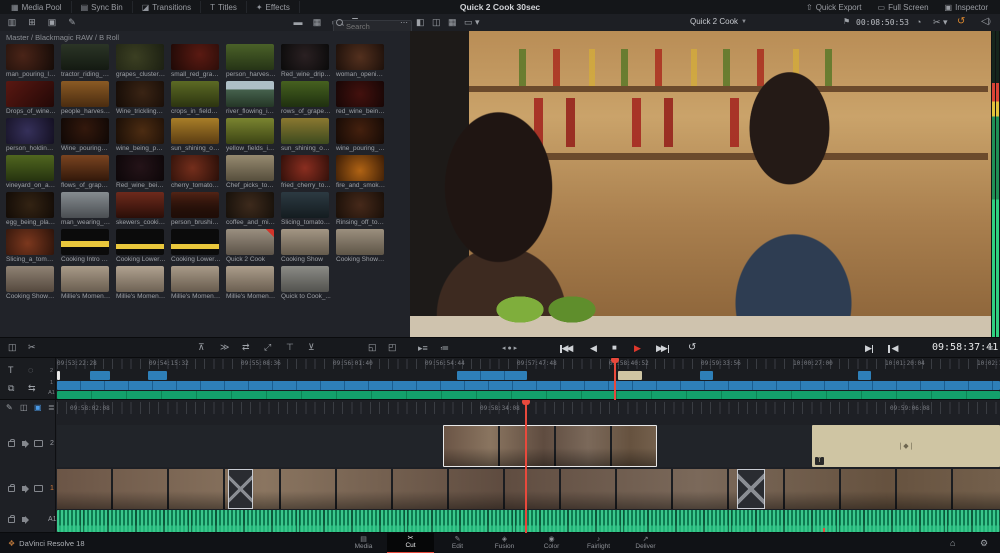 The height and width of the screenshot is (553, 1000). Describe the element at coordinates (72, 22) in the screenshot. I see `media-pool-tool-icon: ✎` at that location.